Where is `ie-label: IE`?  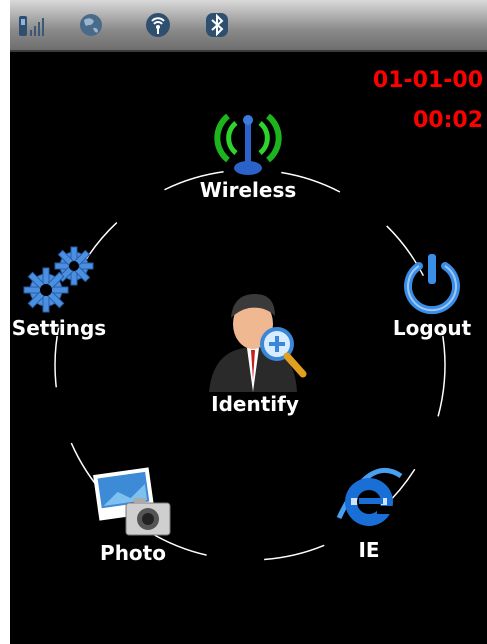 ie-label: IE is located at coordinates (369, 550).